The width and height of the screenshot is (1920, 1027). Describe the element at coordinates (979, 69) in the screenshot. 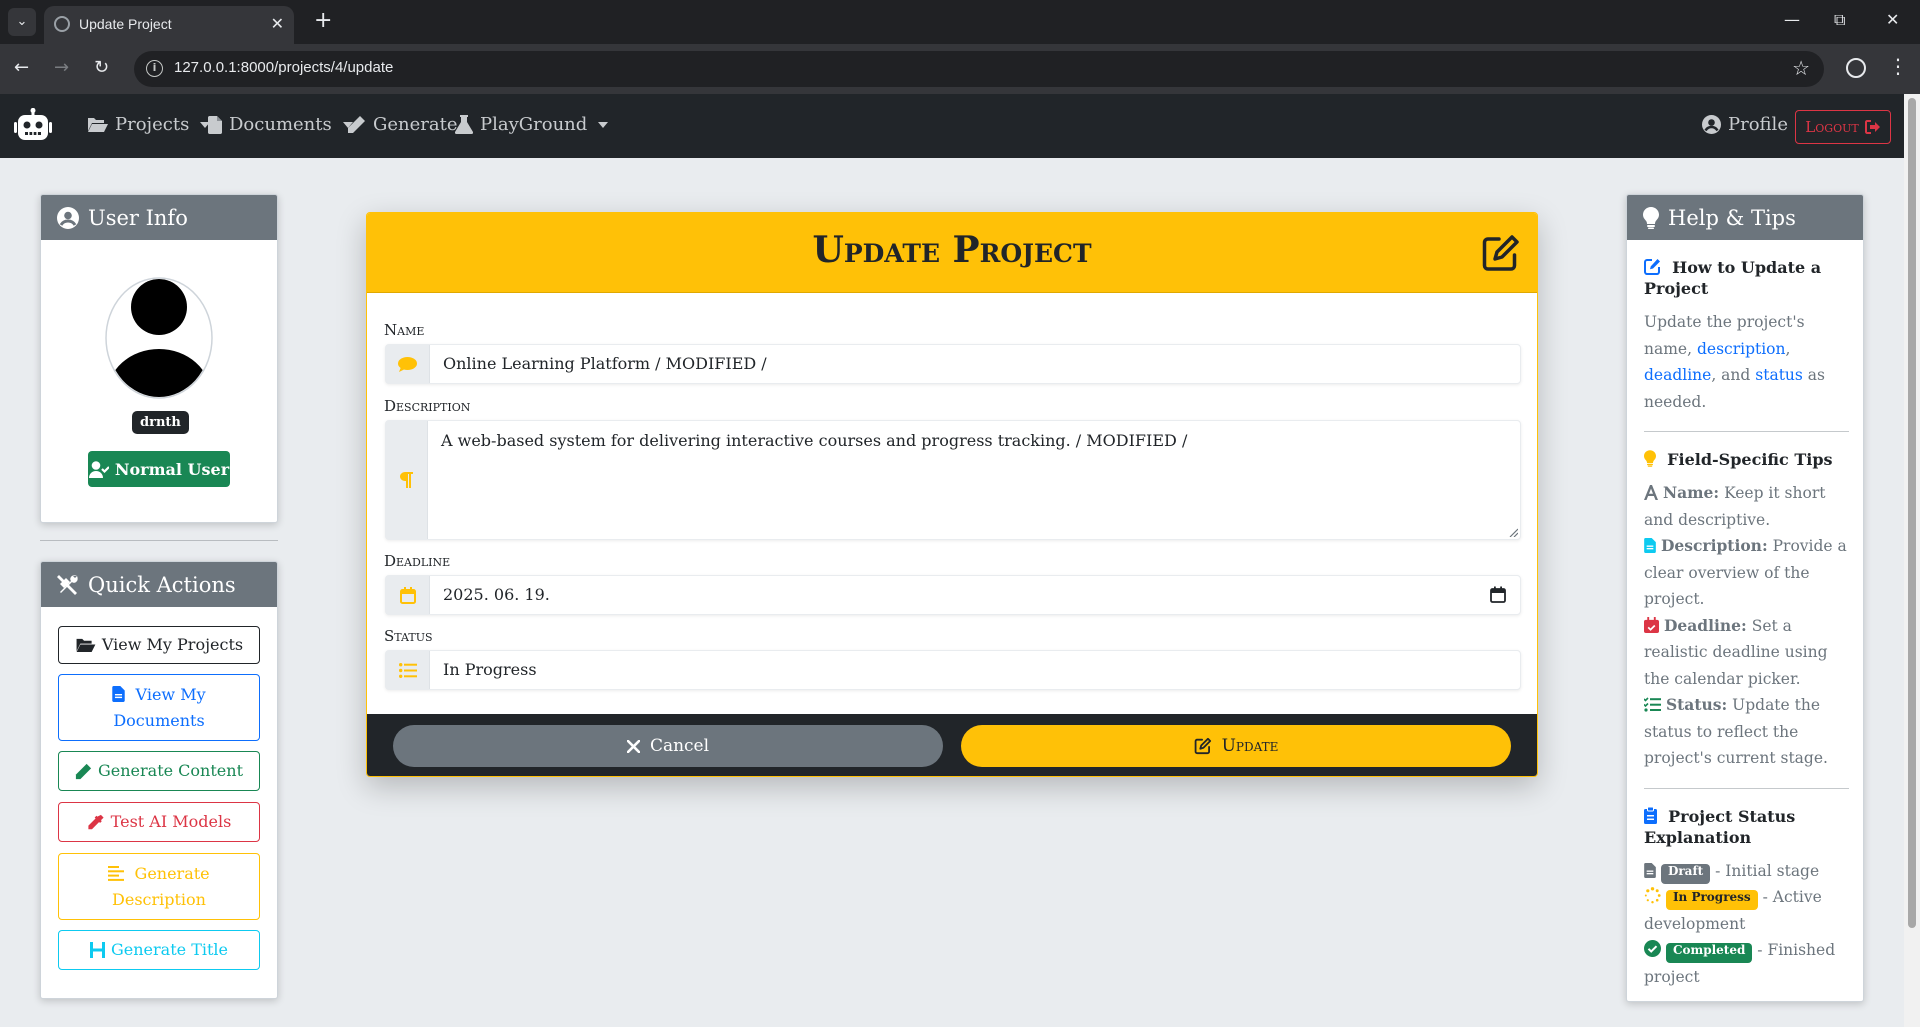

I see `url-bar: i 127.0.0.1:8000/projects/4/update ☆` at that location.